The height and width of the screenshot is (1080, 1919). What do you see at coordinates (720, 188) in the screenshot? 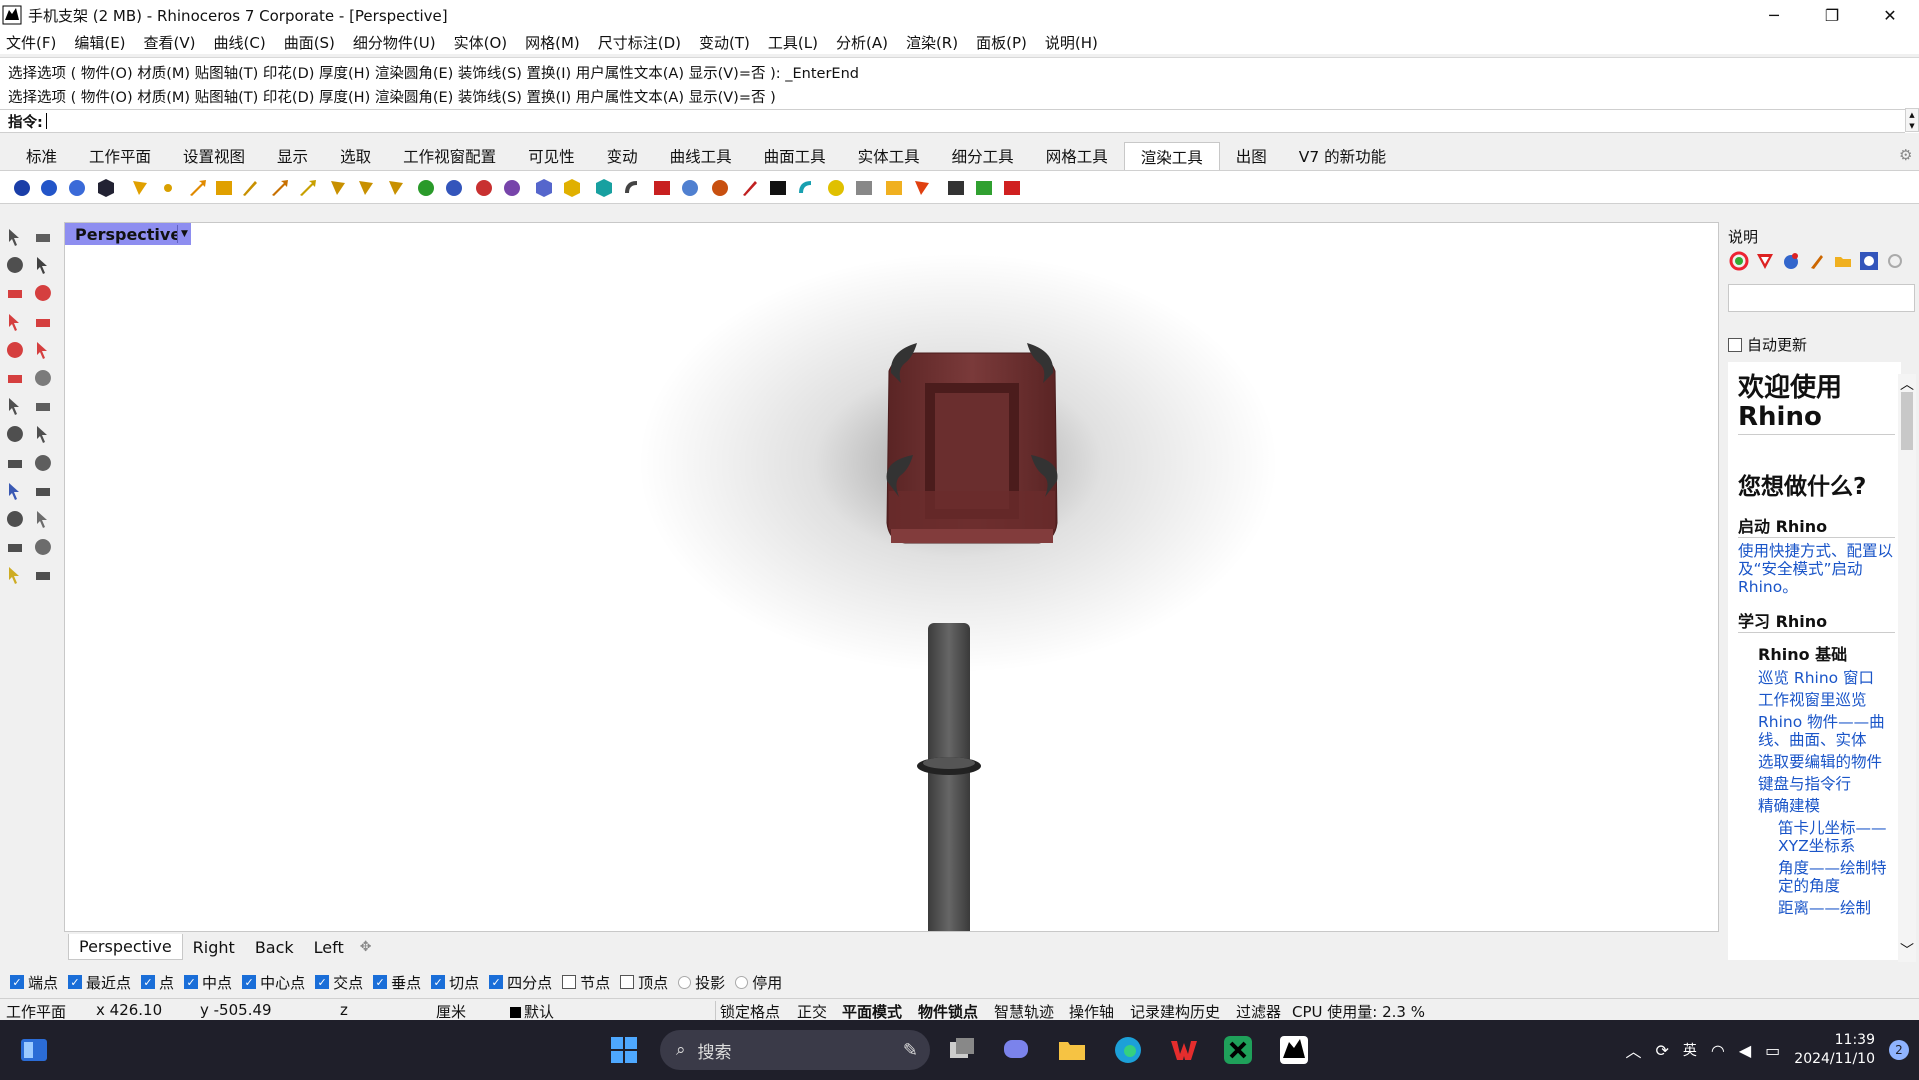
I see `basketball-icon` at bounding box center [720, 188].